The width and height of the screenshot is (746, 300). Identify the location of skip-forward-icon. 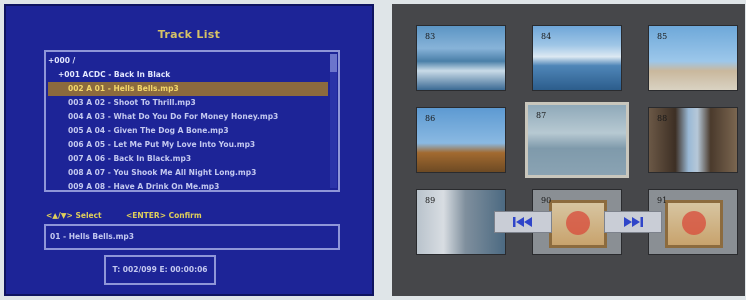
(633, 222).